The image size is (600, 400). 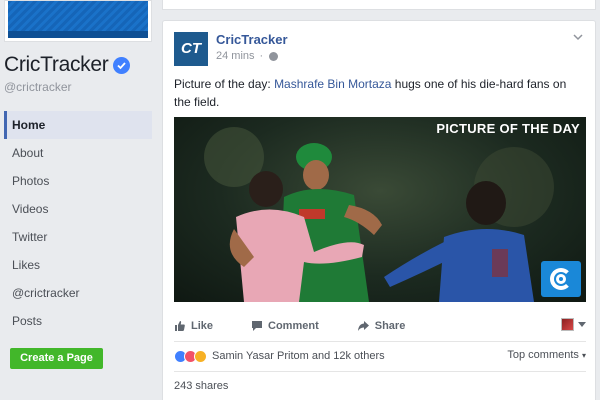 I want to click on nav-item-photos: Photos, so click(x=78, y=181).